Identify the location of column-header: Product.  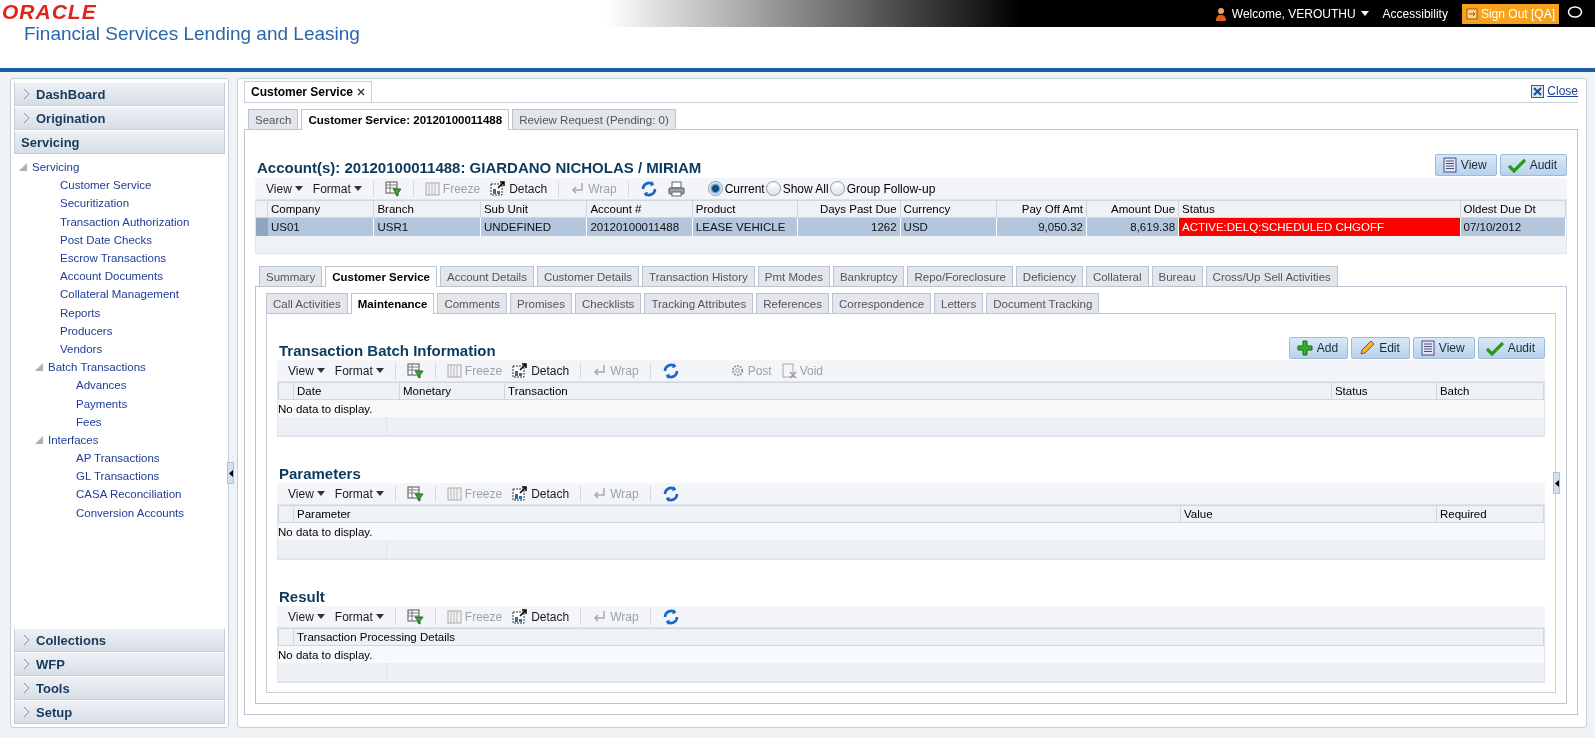
(745, 209).